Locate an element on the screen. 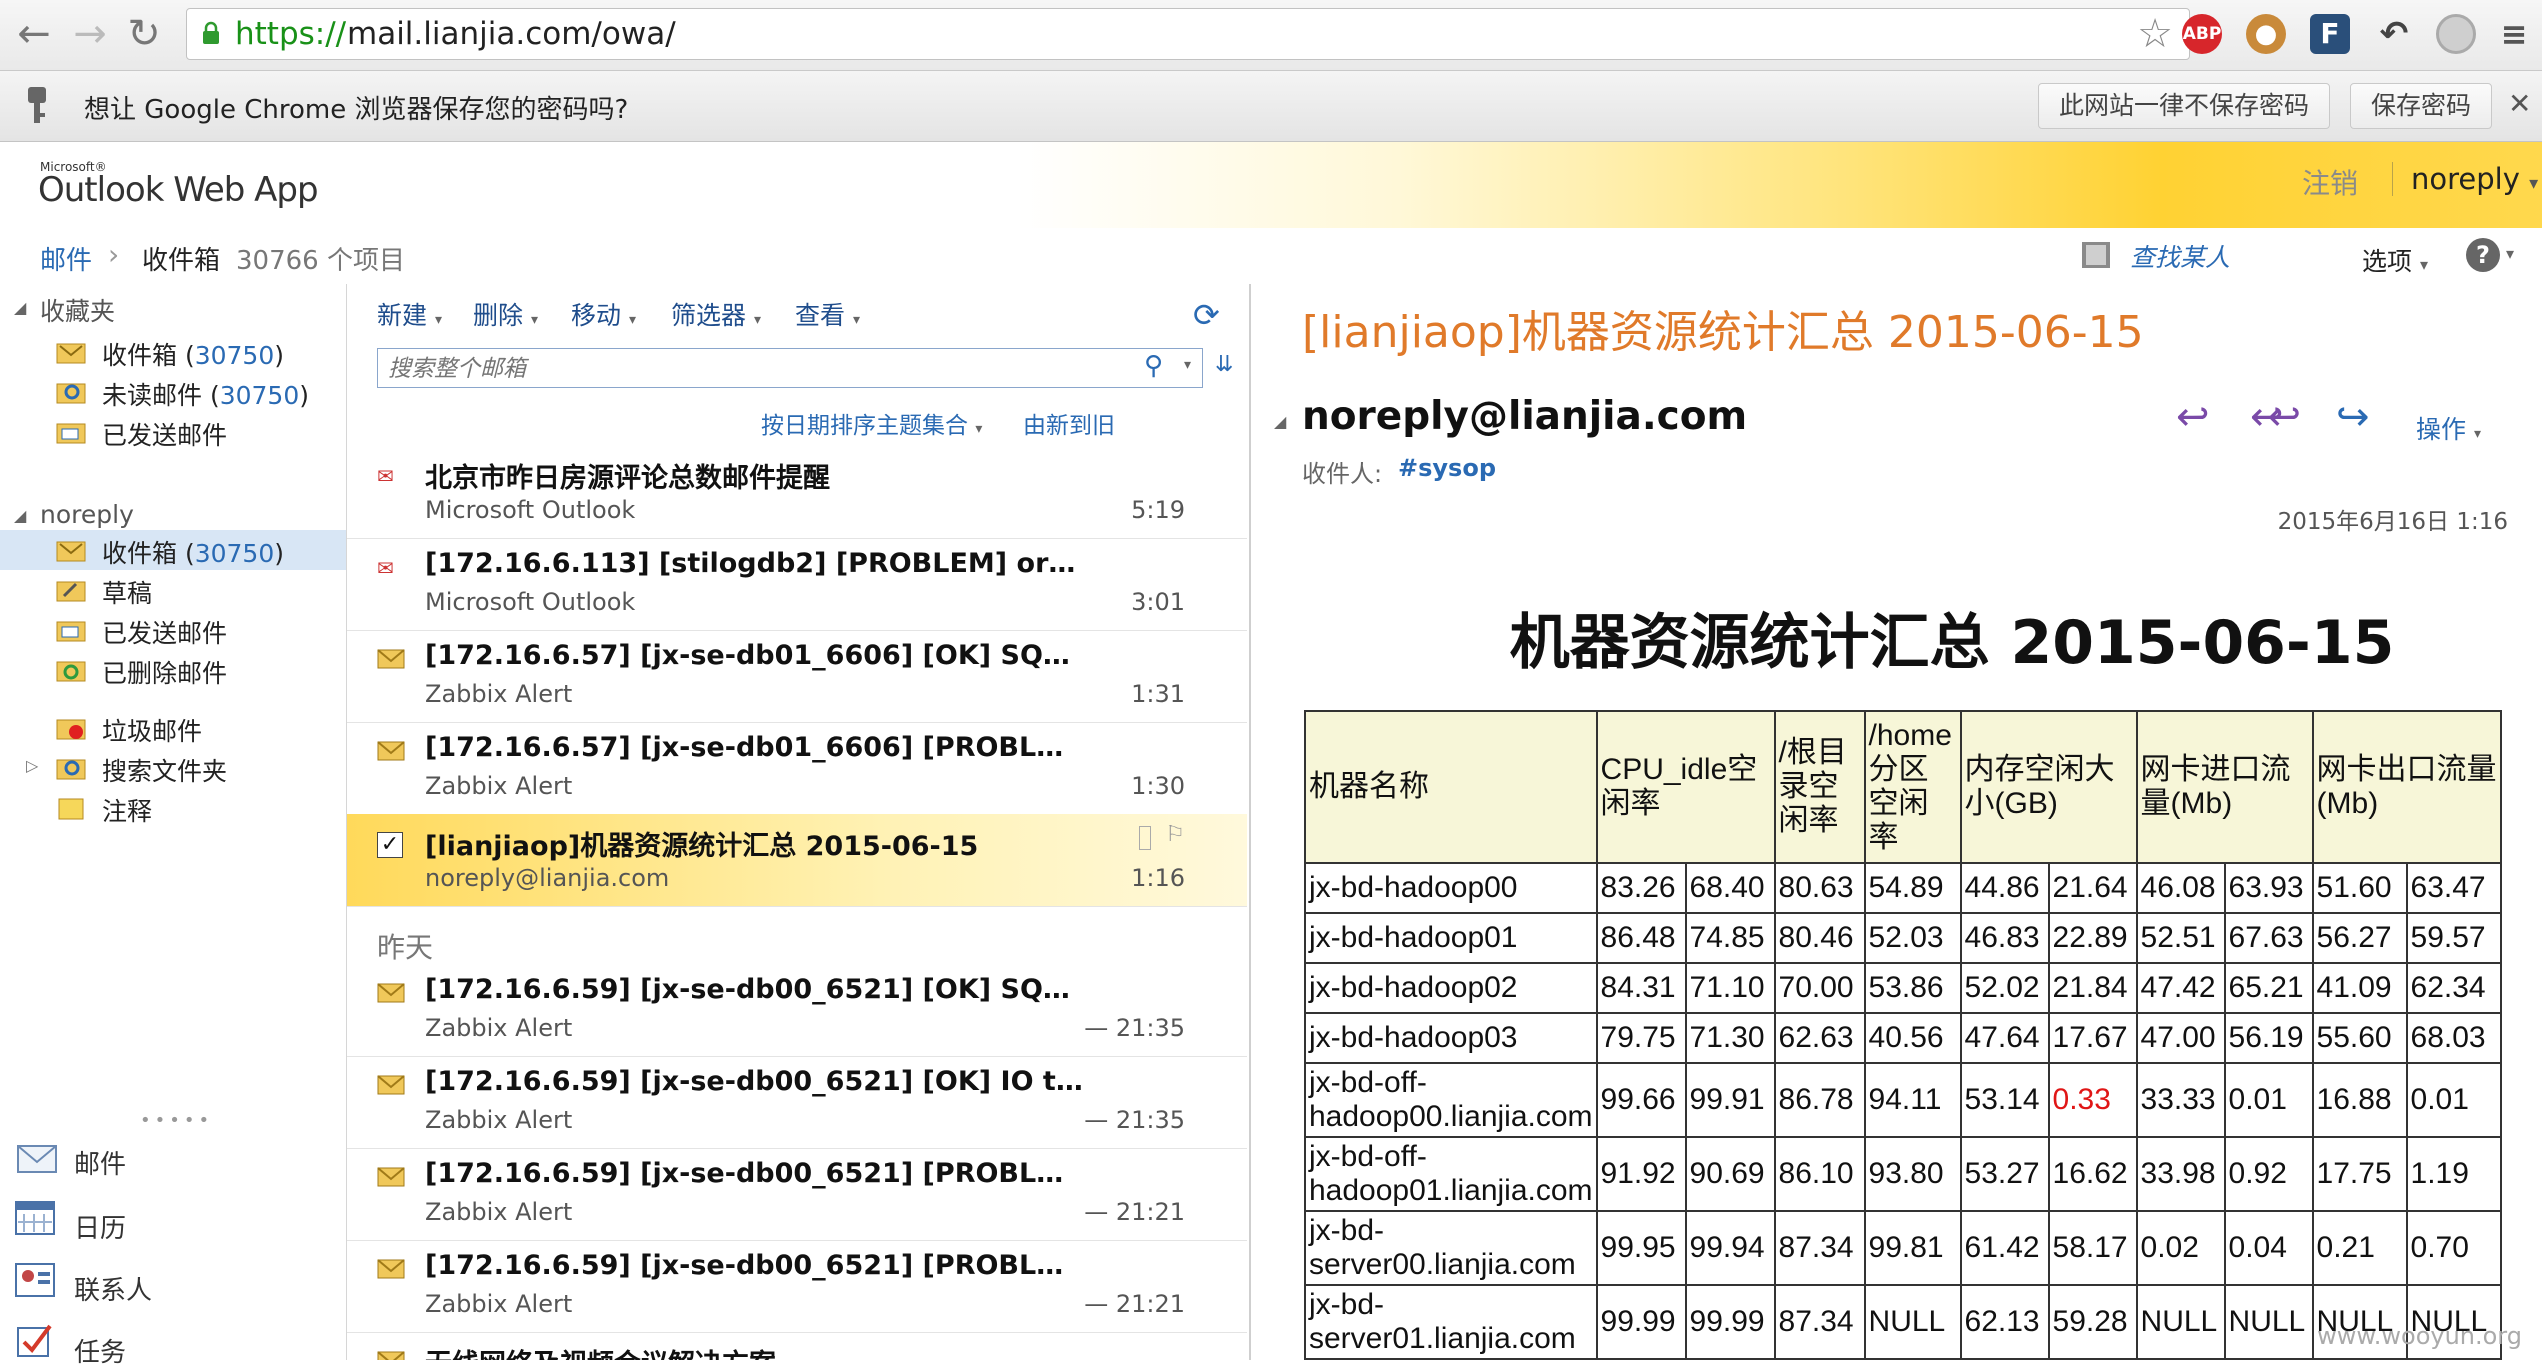 The image size is (2542, 1372). account-header: noreply is located at coordinates (87, 514).